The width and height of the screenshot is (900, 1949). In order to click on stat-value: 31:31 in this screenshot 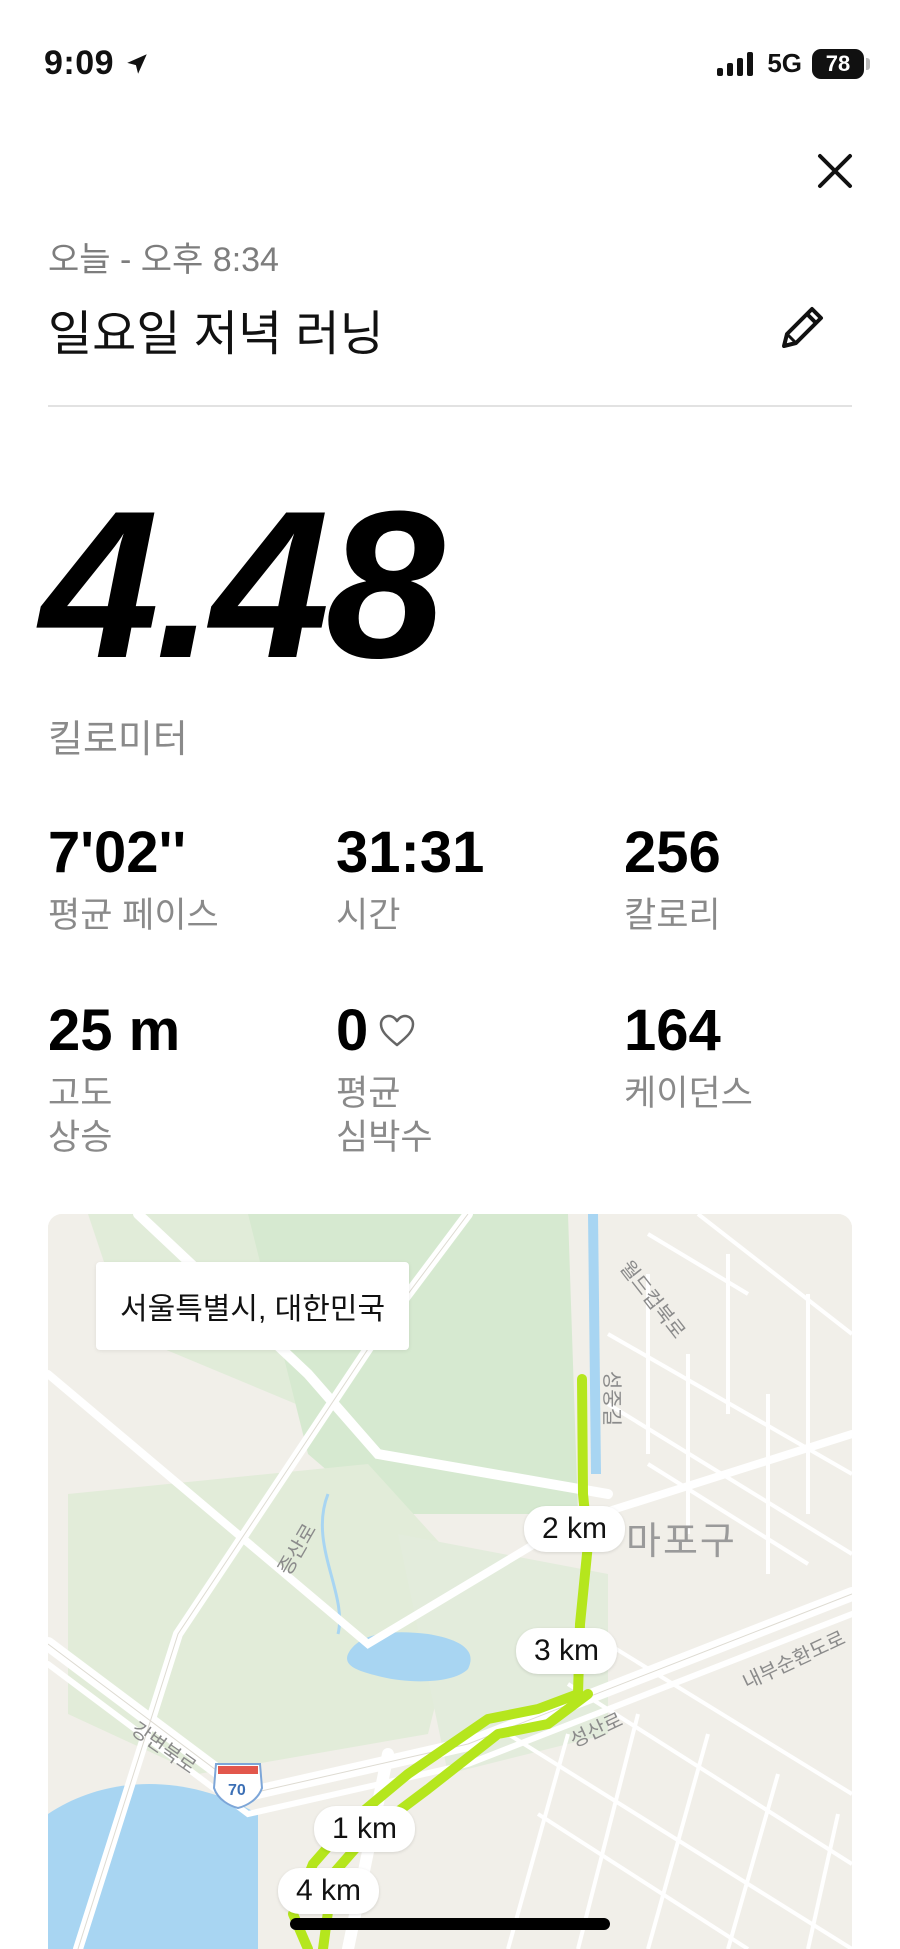, I will do `click(410, 852)`.